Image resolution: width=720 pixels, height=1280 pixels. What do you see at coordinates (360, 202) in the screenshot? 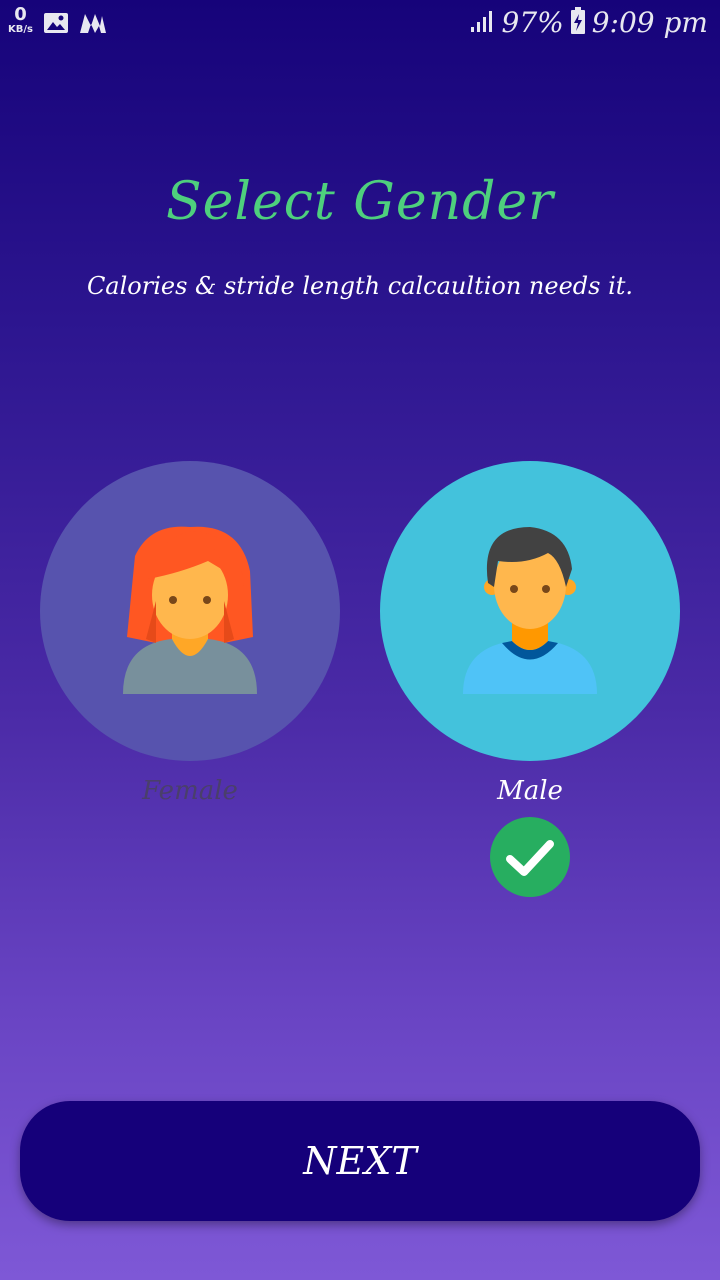
I see `page-title: Select Gender` at bounding box center [360, 202].